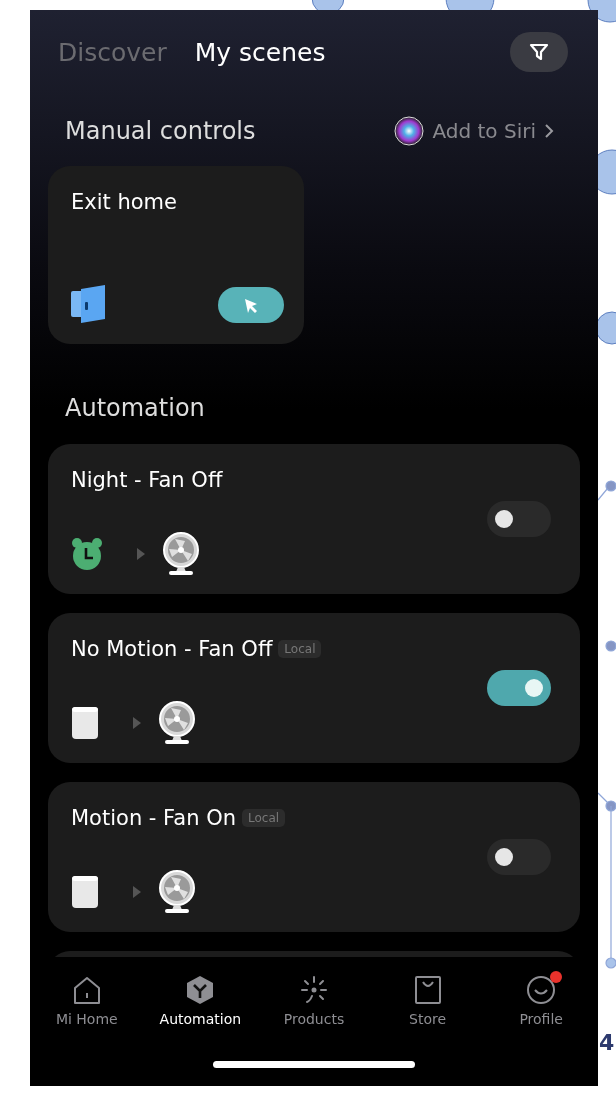 Image resolution: width=616 pixels, height=1095 pixels. What do you see at coordinates (86, 990) in the screenshot?
I see `home-icon` at bounding box center [86, 990].